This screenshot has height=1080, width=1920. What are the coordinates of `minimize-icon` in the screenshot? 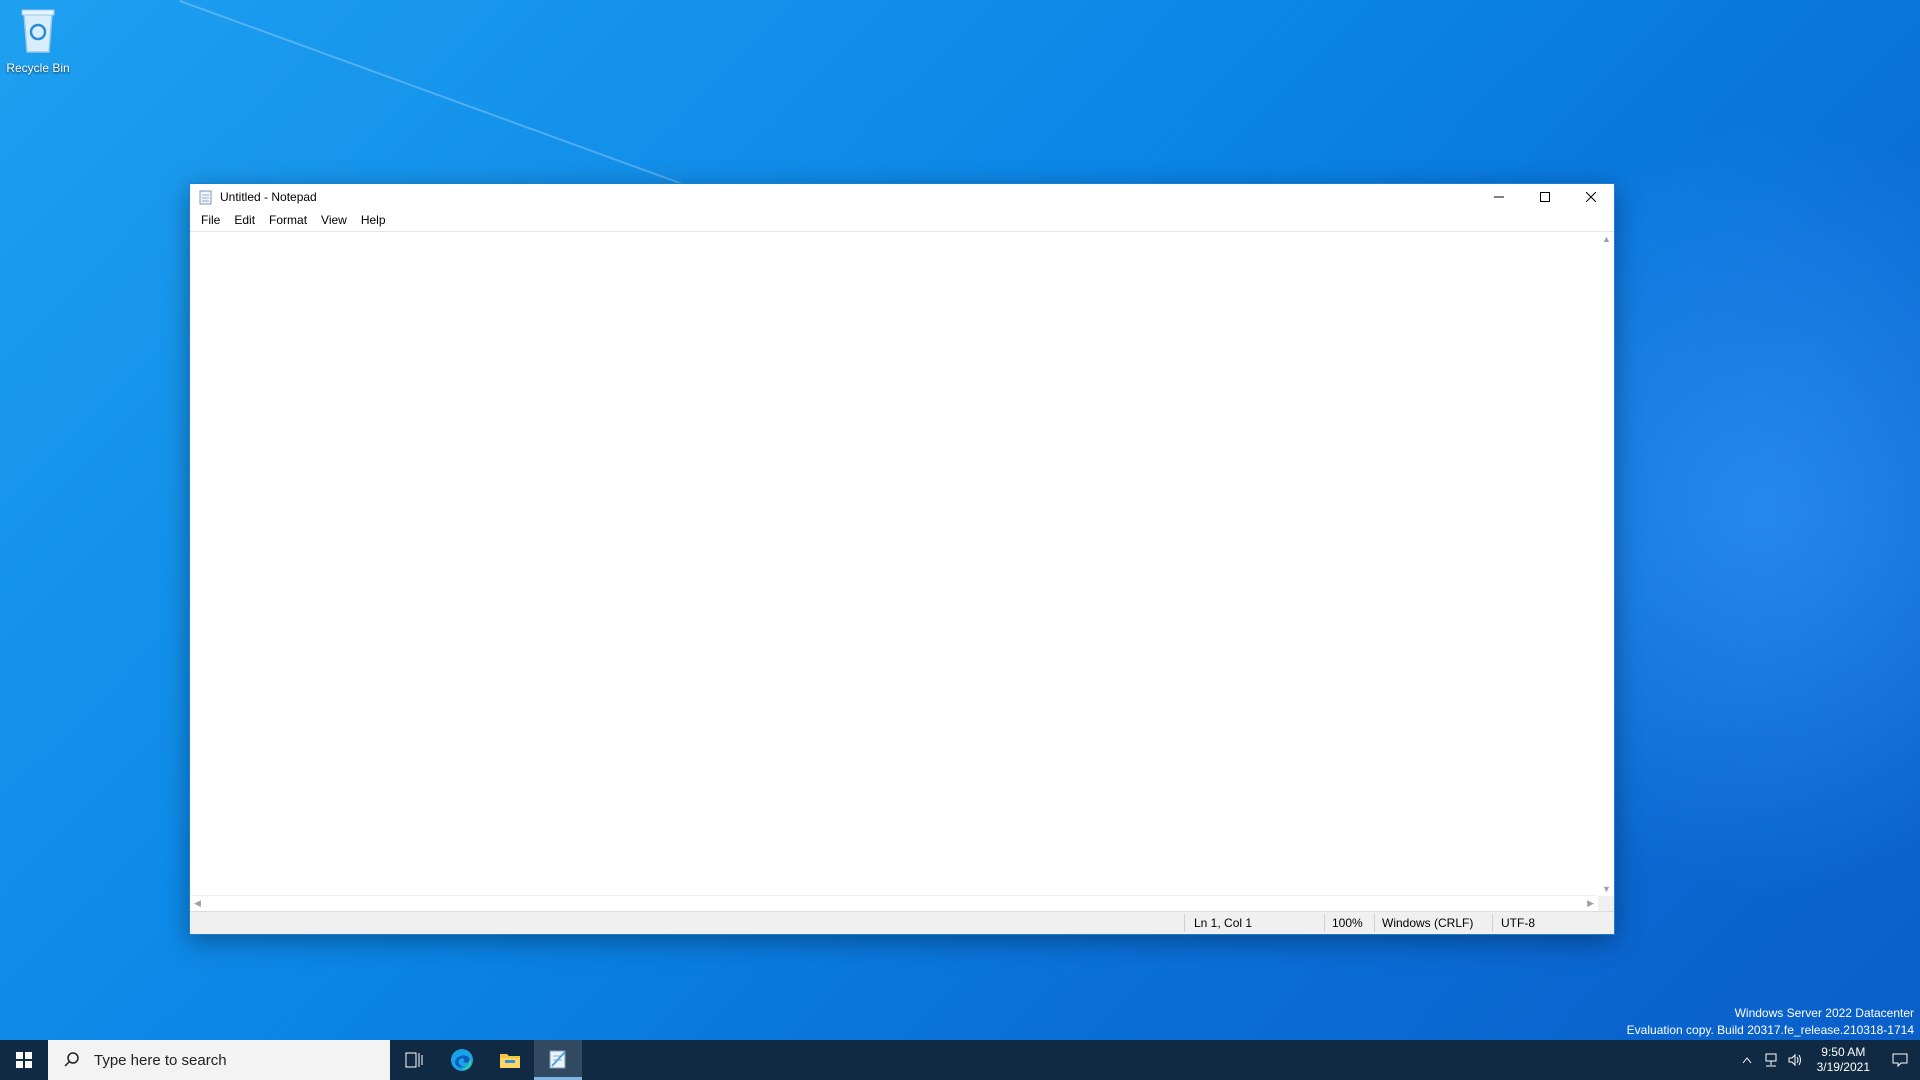 It's located at (1499, 197).